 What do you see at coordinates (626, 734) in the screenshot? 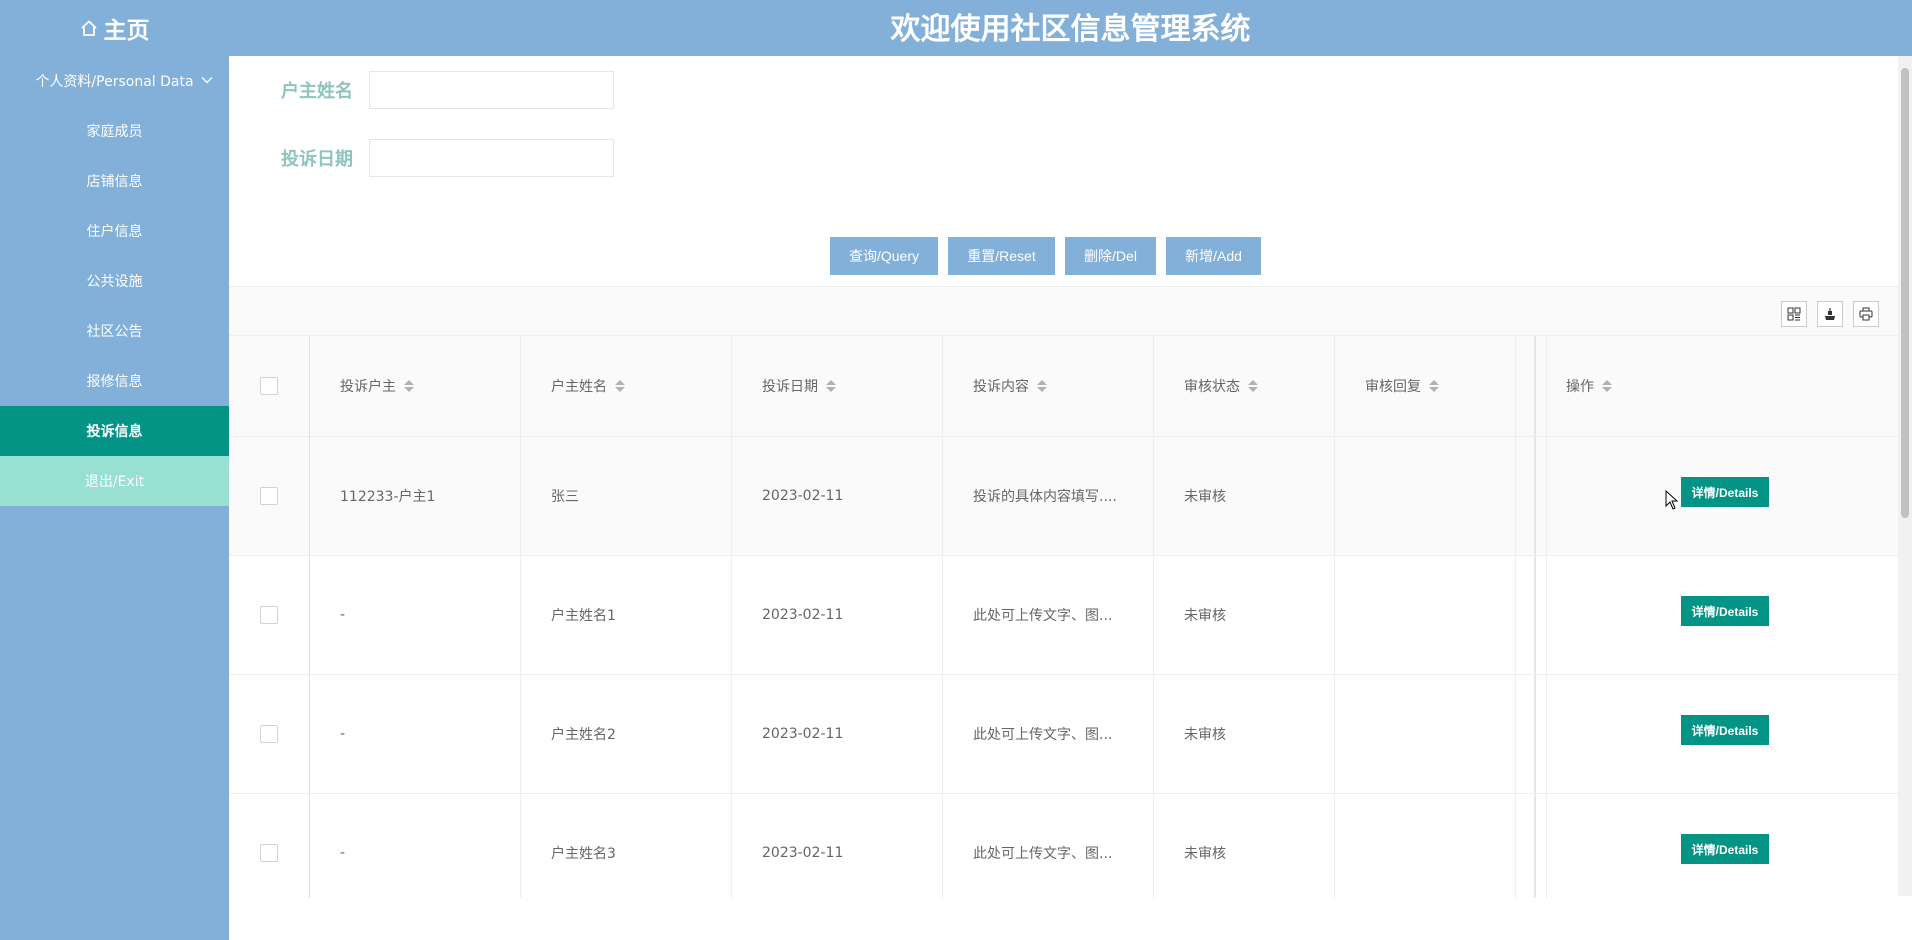
I see `cell-name: 户主姓名2` at bounding box center [626, 734].